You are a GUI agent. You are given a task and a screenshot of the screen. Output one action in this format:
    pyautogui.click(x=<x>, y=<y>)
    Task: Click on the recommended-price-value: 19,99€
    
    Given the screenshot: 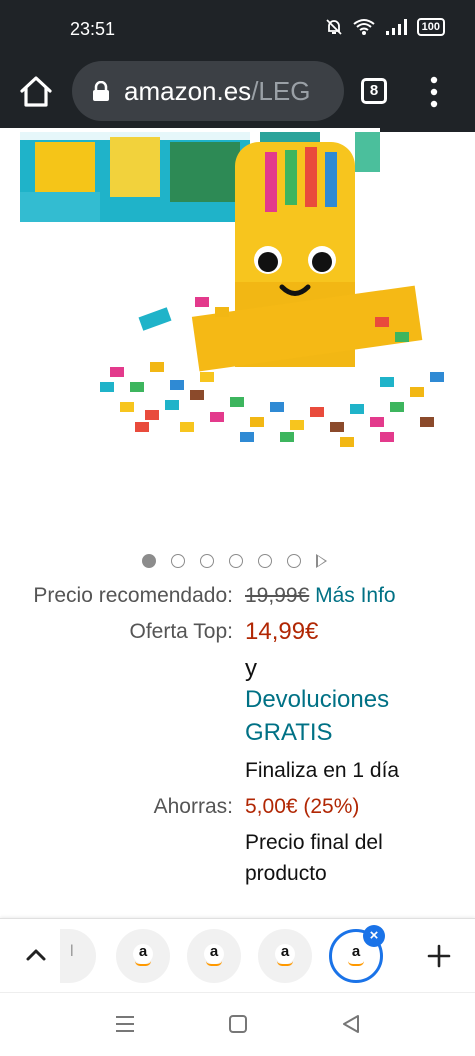 What is the action you would take?
    pyautogui.click(x=277, y=595)
    